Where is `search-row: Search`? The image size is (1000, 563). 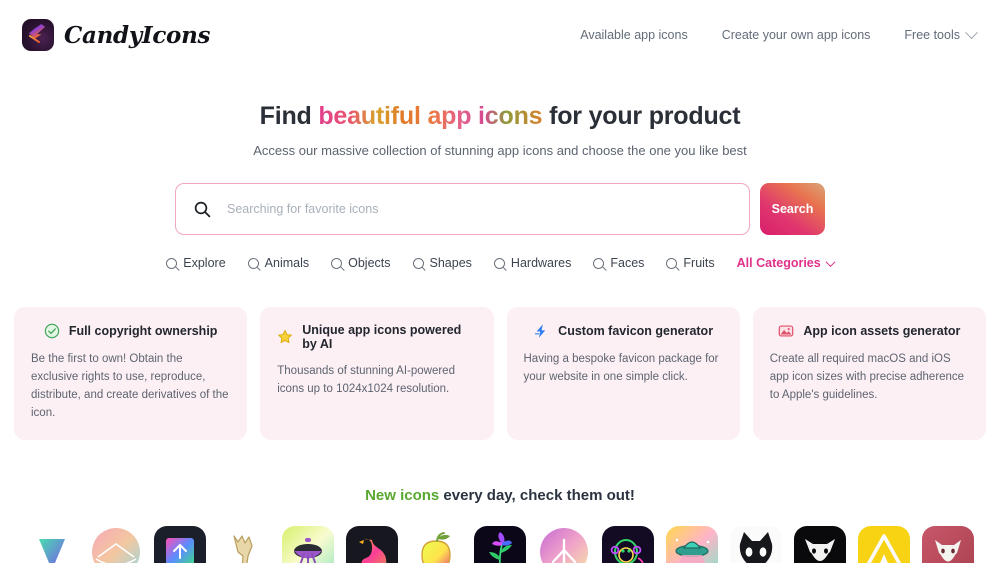 search-row: Search is located at coordinates (500, 209).